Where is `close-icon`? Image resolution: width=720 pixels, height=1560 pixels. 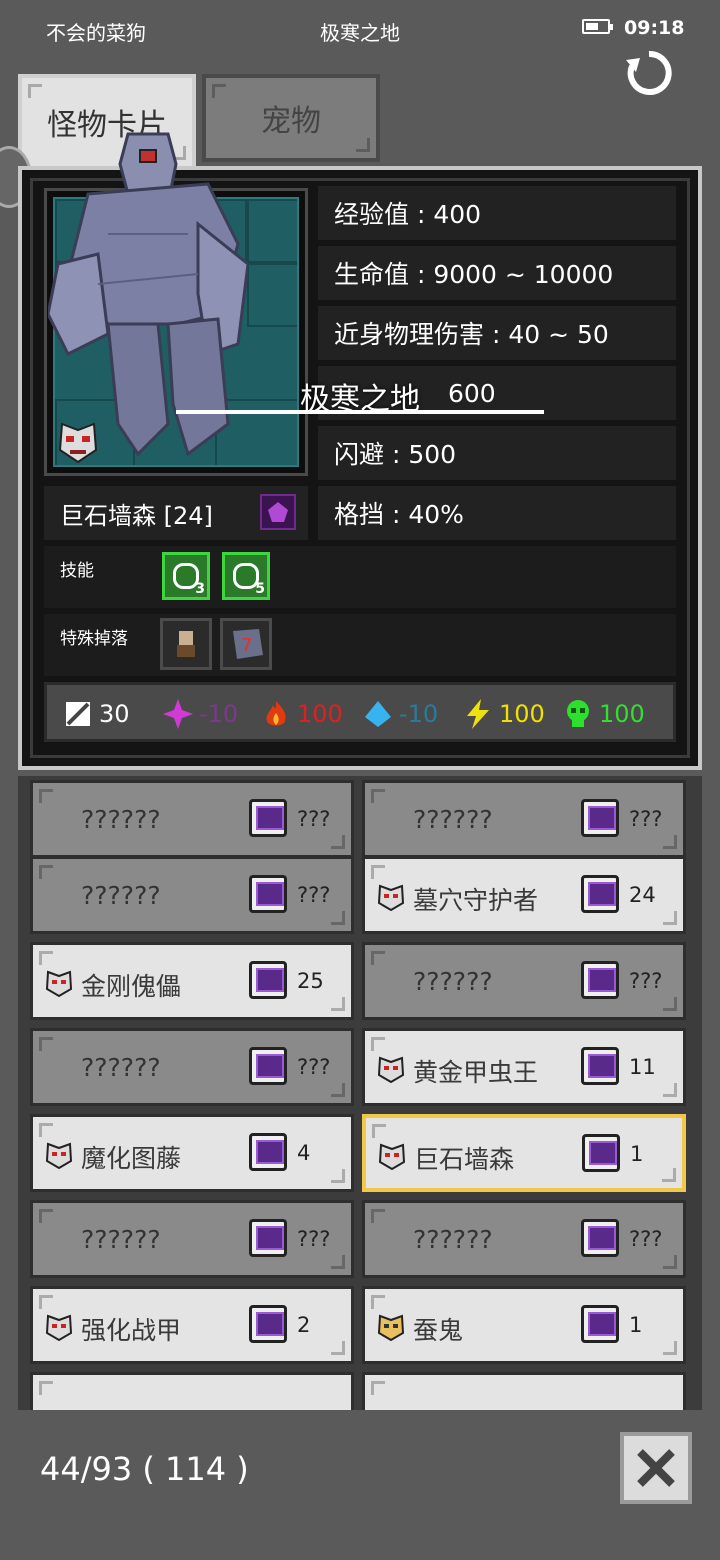 close-icon is located at coordinates (656, 1468).